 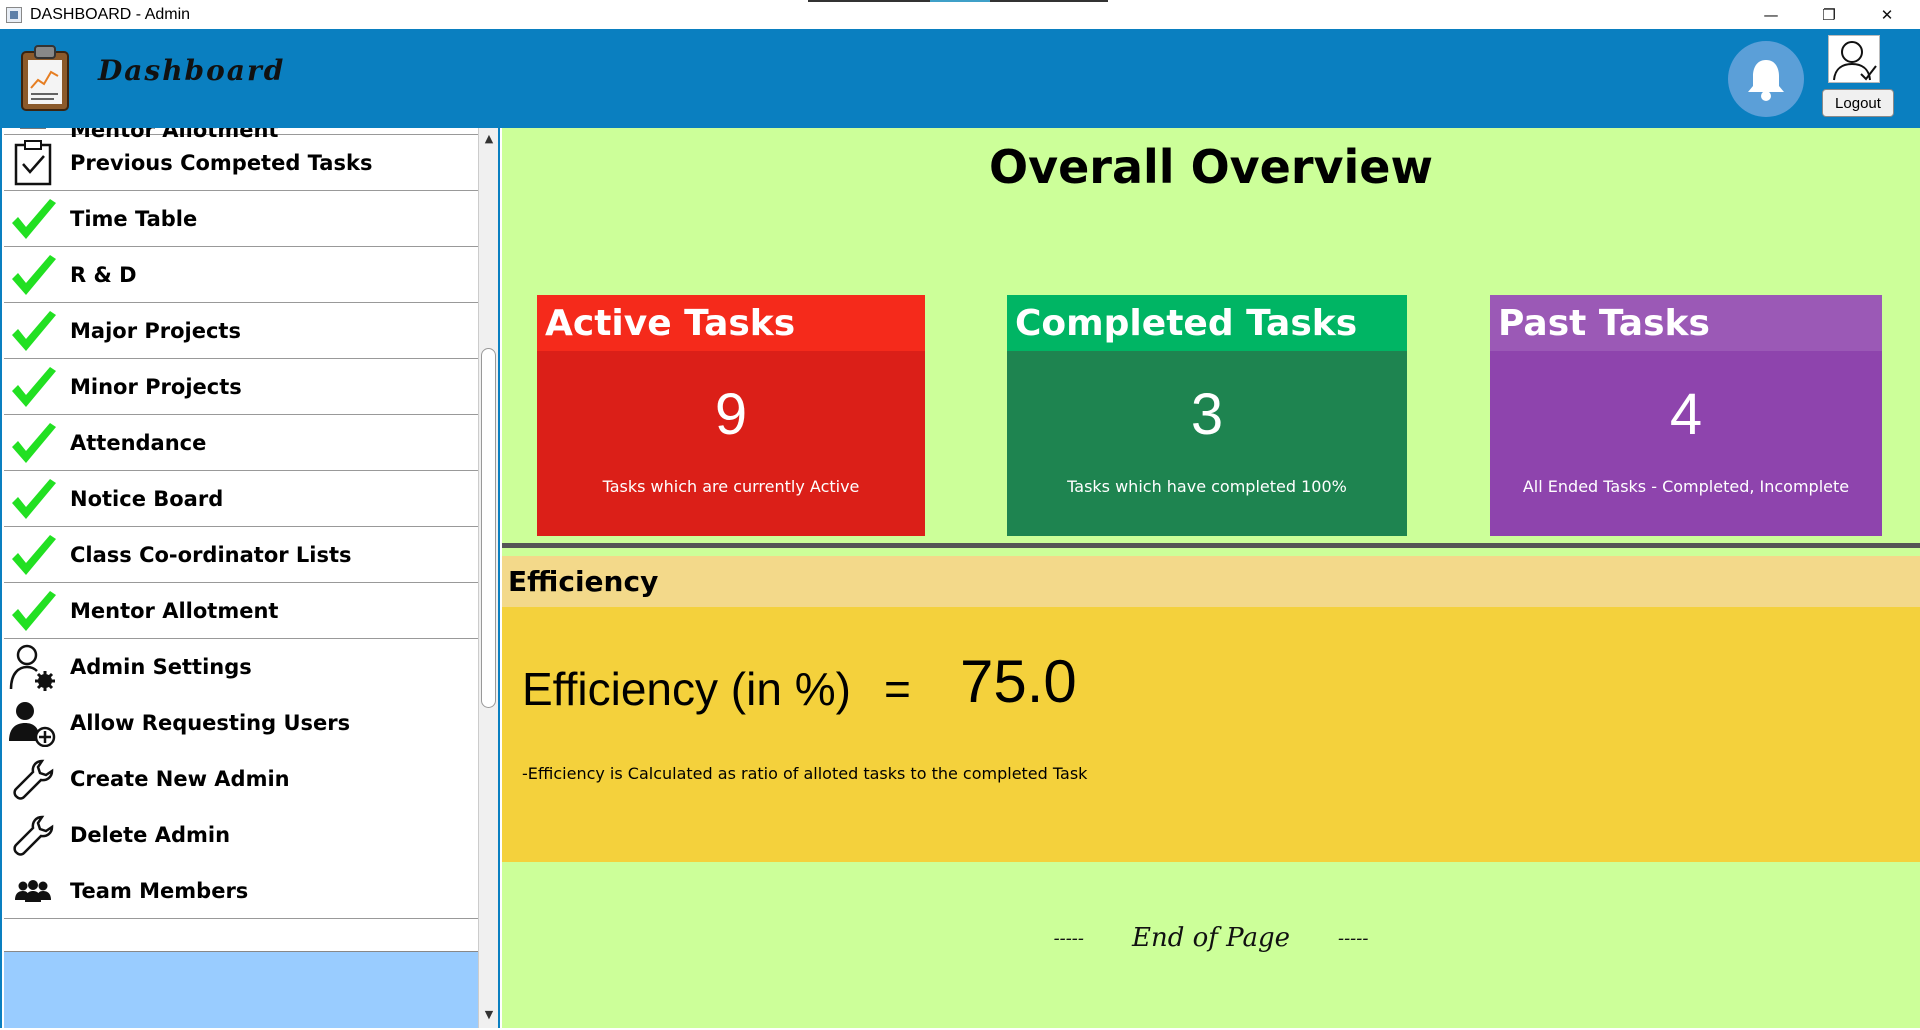 What do you see at coordinates (241, 989) in the screenshot?
I see `sidebar-footer-panel` at bounding box center [241, 989].